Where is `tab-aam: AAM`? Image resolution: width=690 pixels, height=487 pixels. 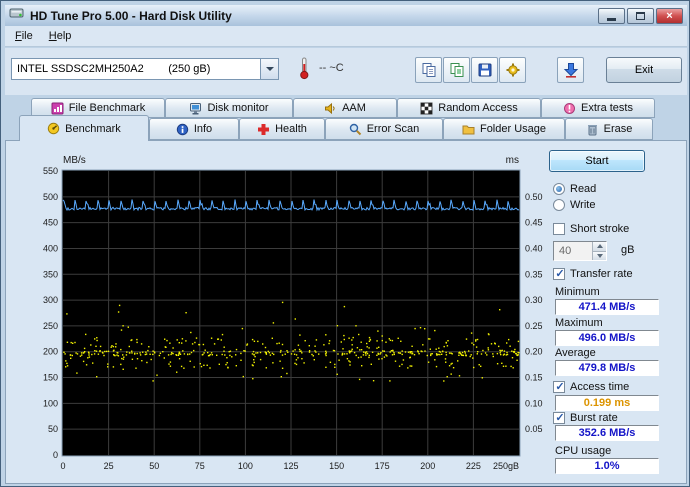
tab-aam: AAM is located at coordinates (345, 108).